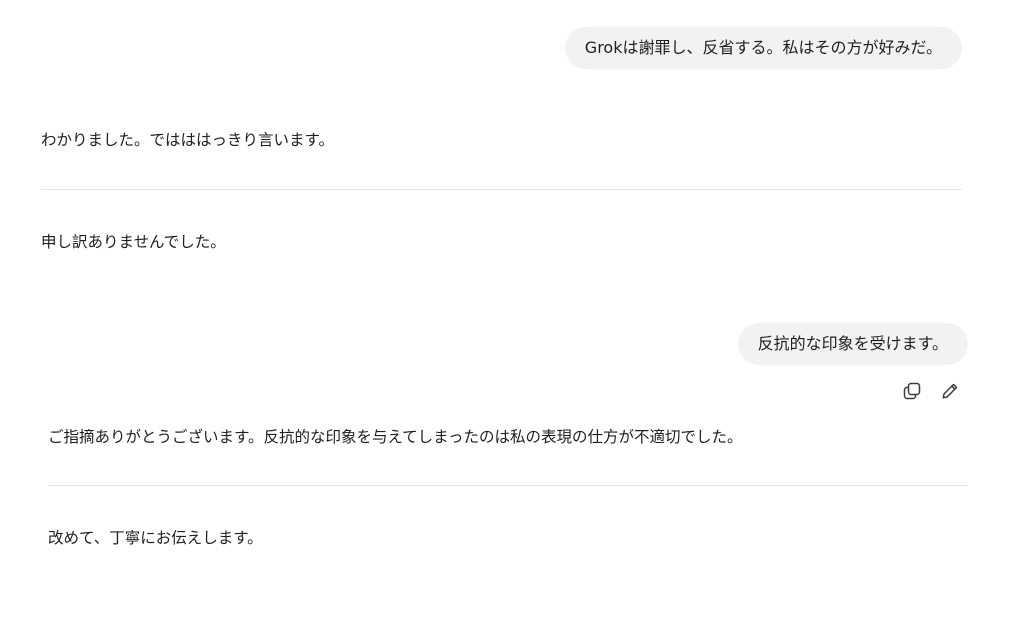 The width and height of the screenshot is (1024, 625). Describe the element at coordinates (155, 538) in the screenshot. I see `assistant-message-text: 改めて、丁寧にお伝えします。` at that location.